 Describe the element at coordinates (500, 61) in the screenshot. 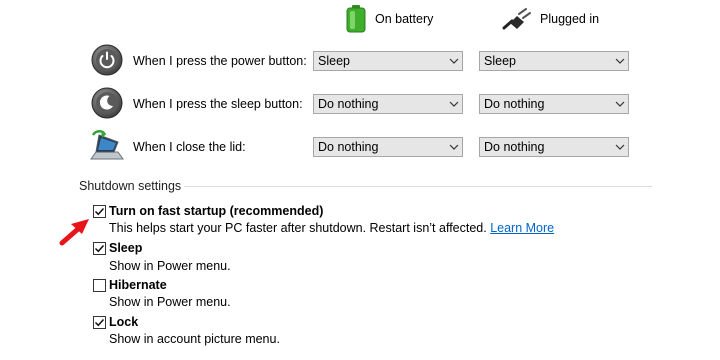

I see `power-button-plugged-value: Sleep` at that location.